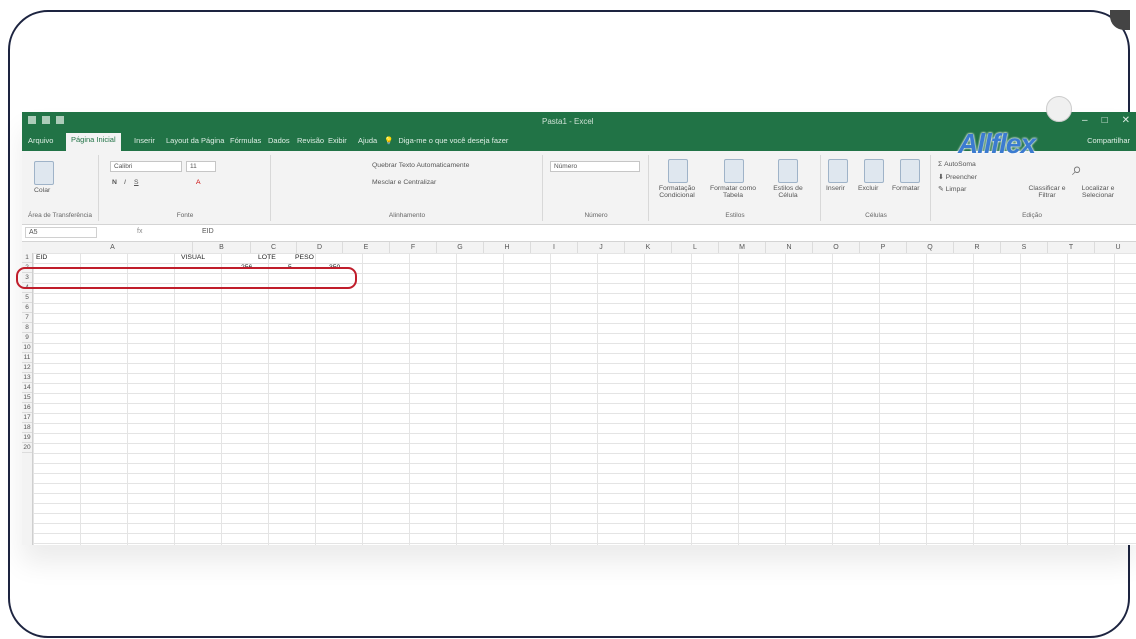 The height and width of the screenshot is (639, 1136). I want to click on column-header: C, so click(274, 247).